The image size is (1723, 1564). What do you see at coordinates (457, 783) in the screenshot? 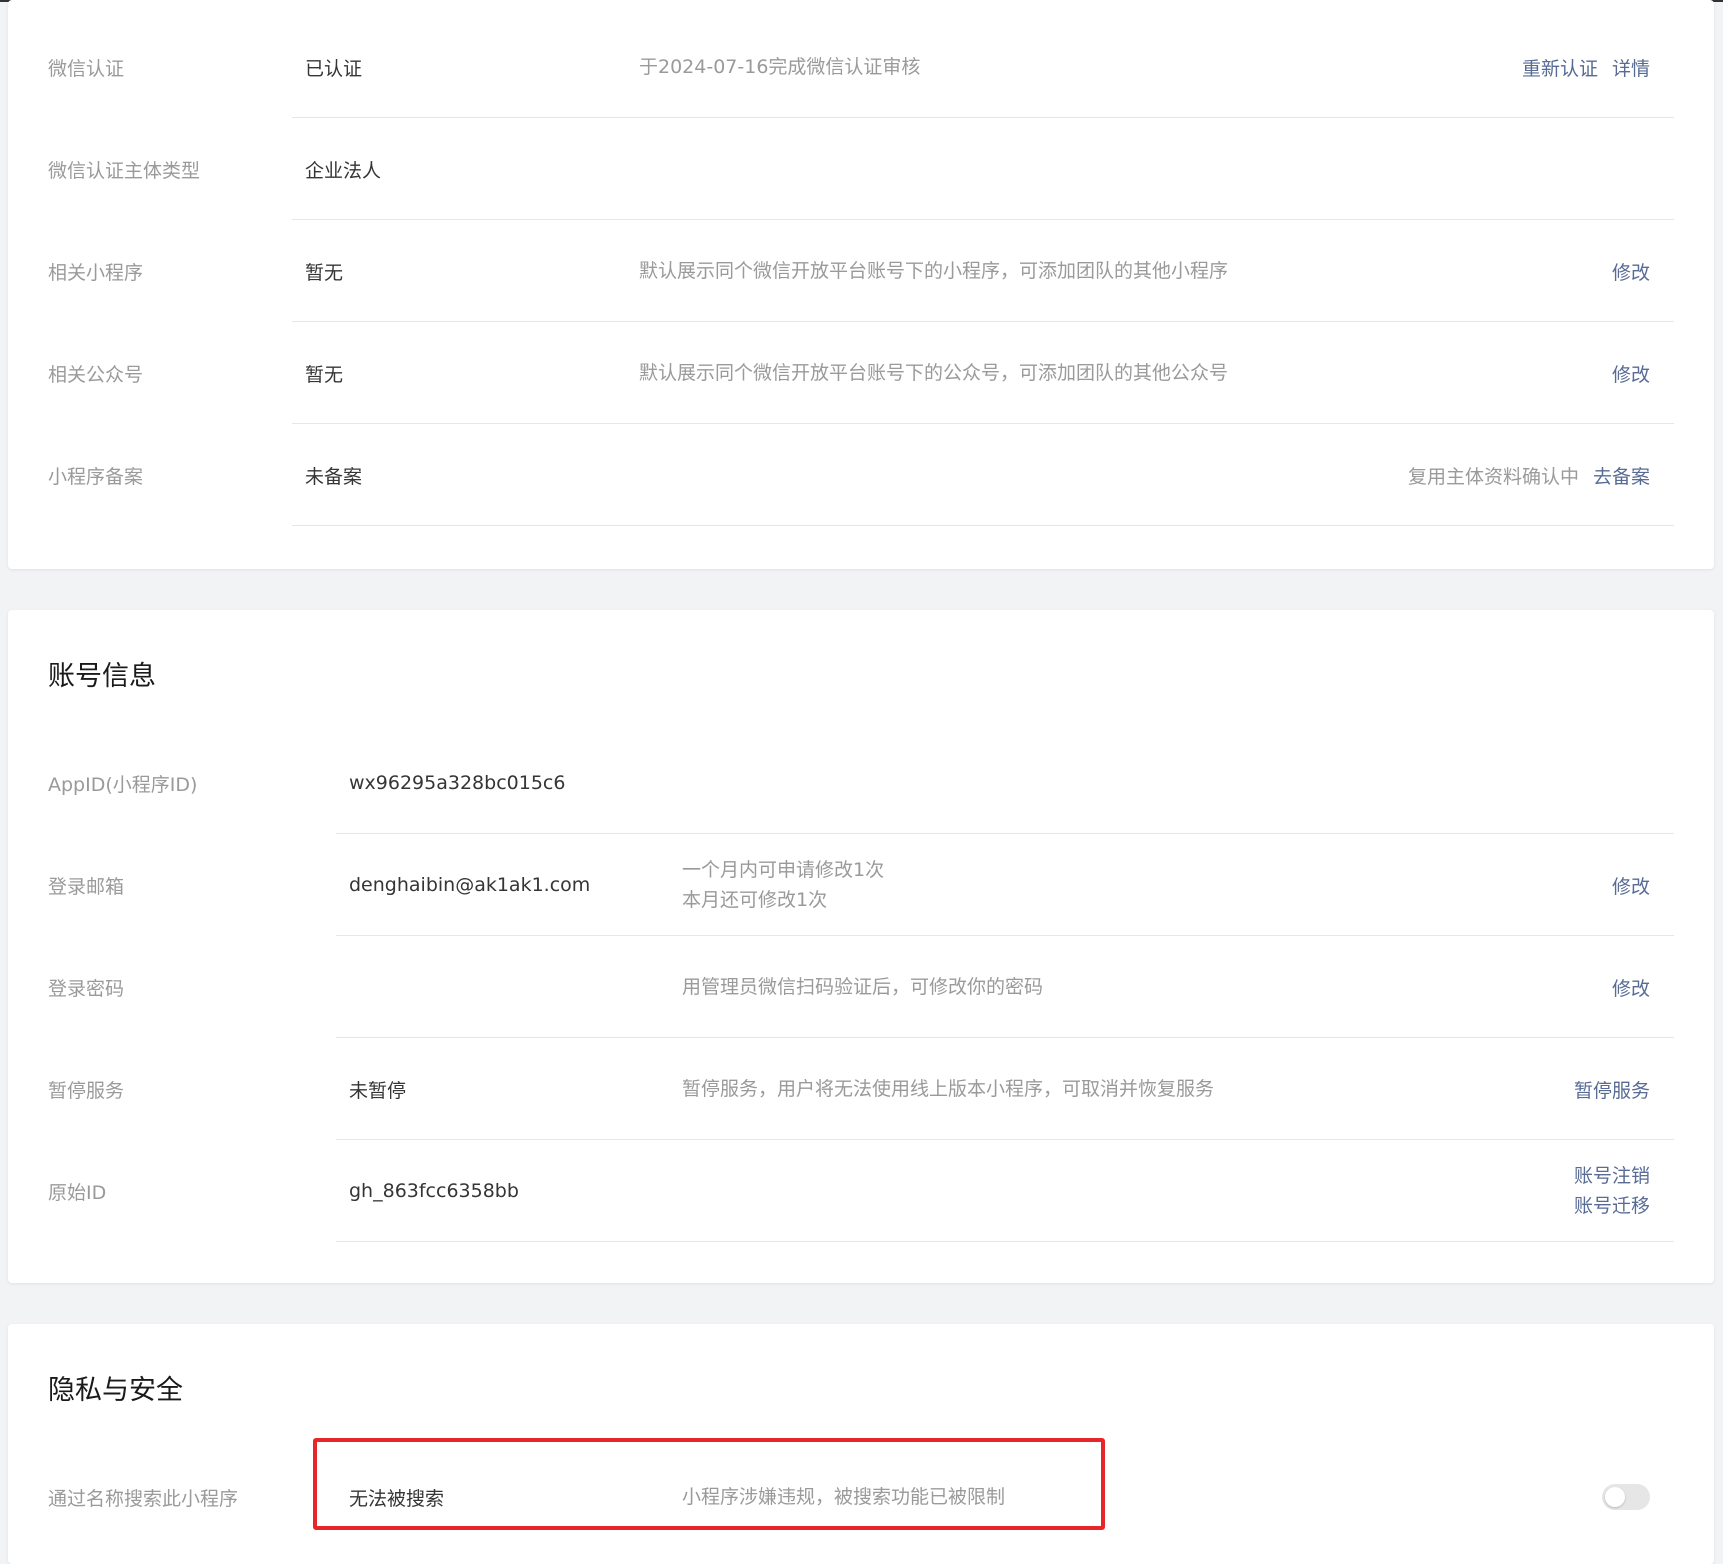
I see `row-value: wx96295a328bc015c6` at bounding box center [457, 783].